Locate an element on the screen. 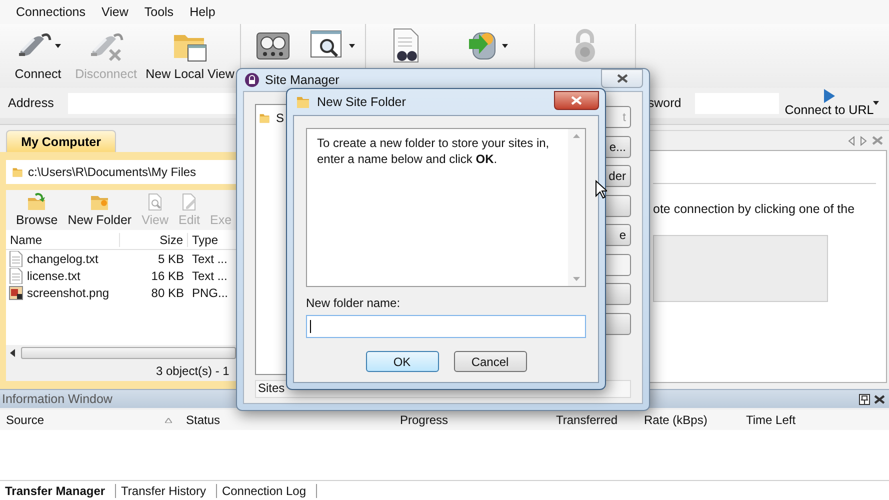  play-icon is located at coordinates (829, 96).